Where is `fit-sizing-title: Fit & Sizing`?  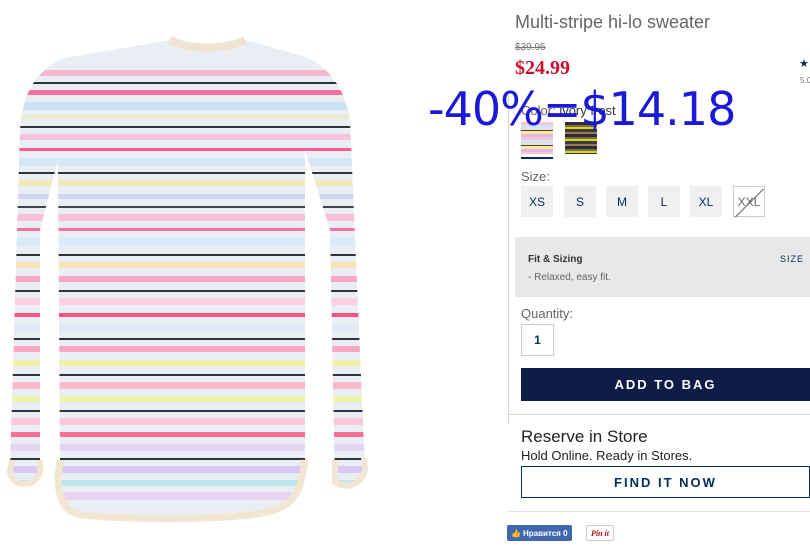 fit-sizing-title: Fit & Sizing is located at coordinates (555, 259).